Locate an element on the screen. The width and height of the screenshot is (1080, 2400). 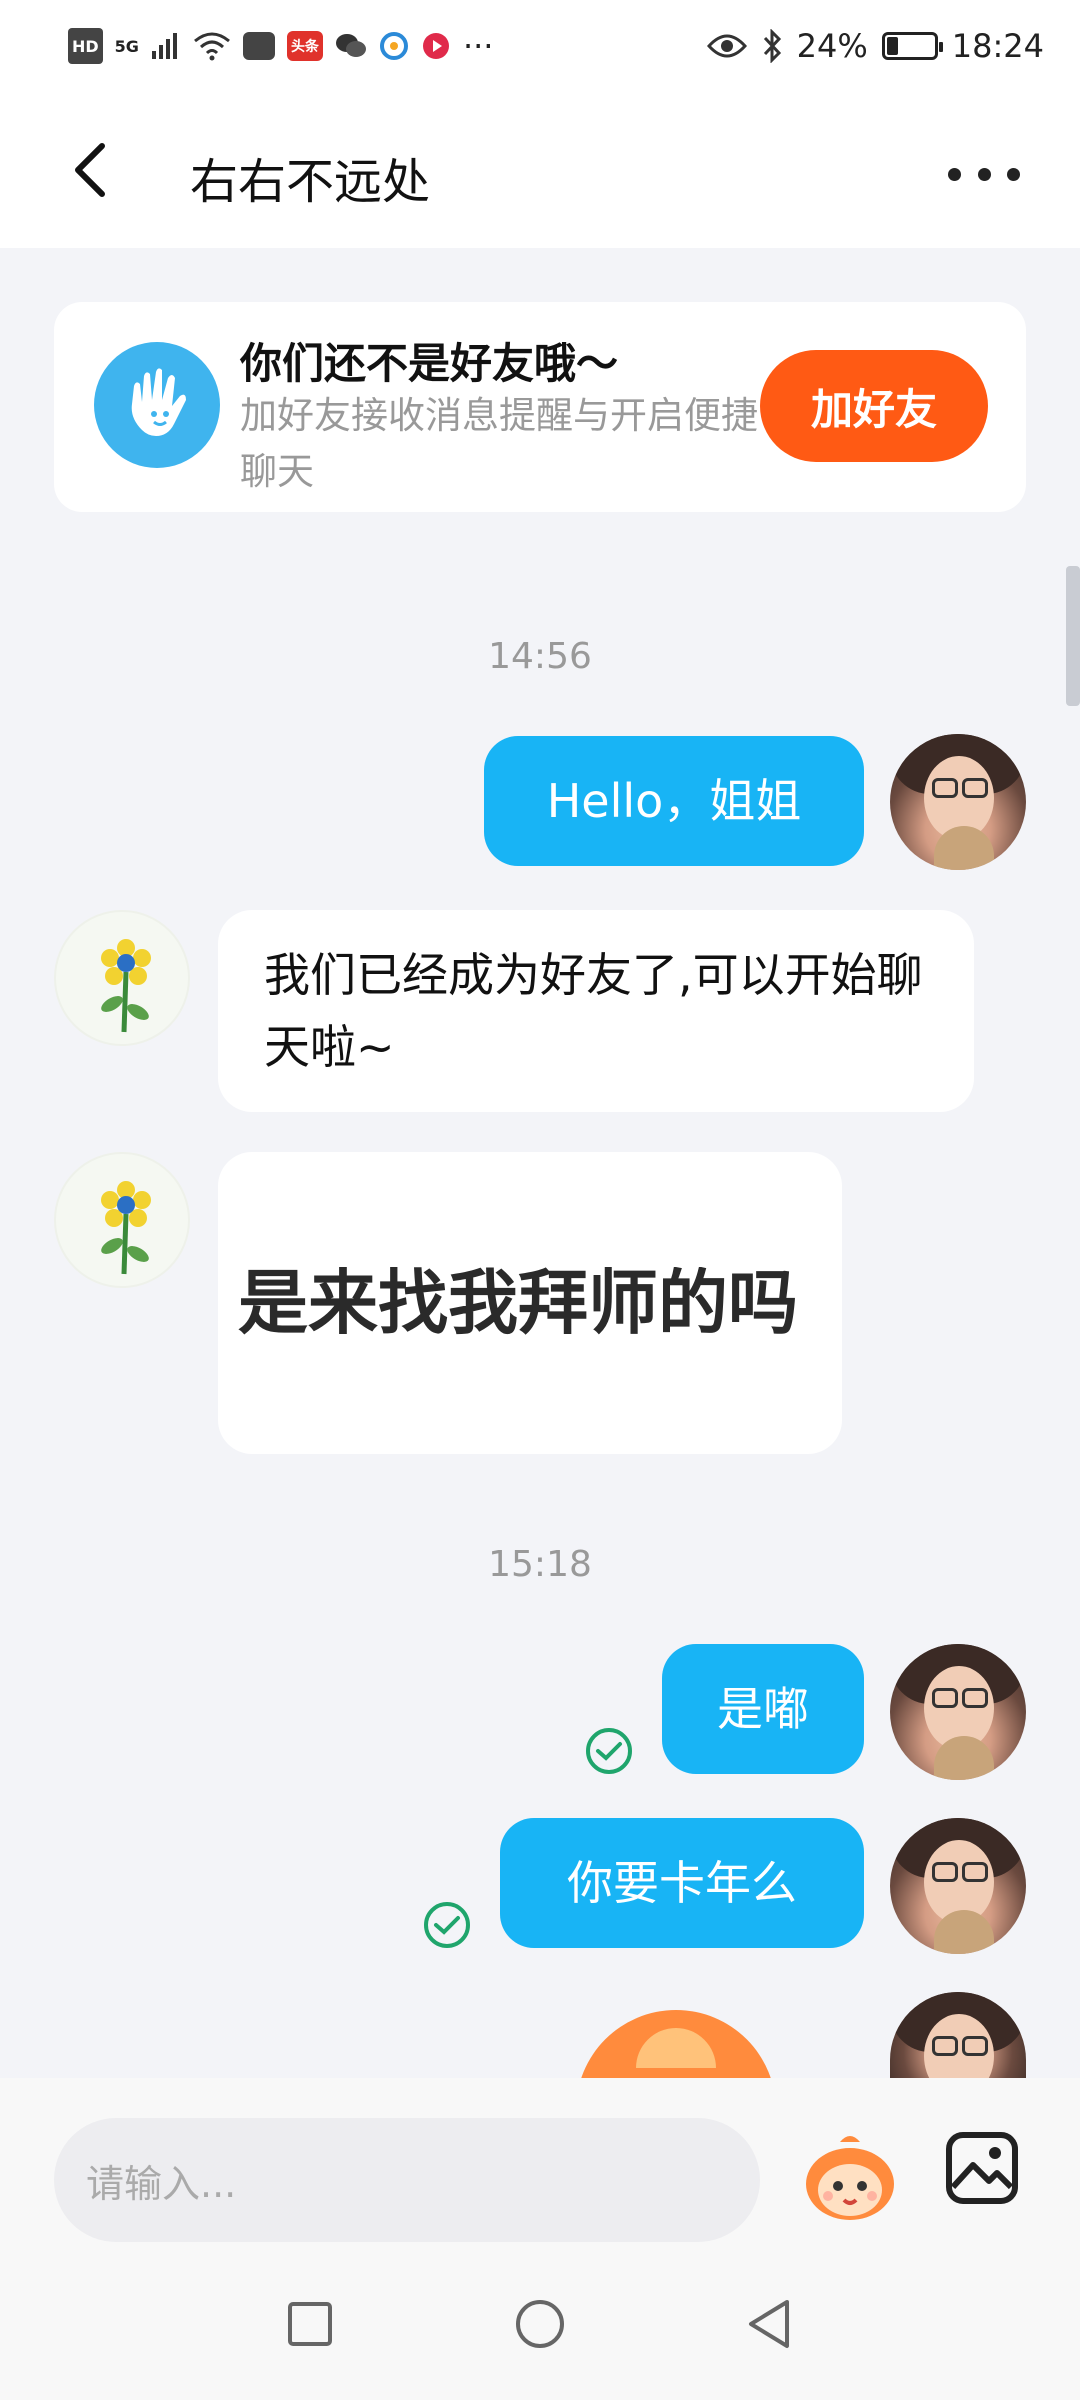
video-app-icon is located at coordinates (436, 46).